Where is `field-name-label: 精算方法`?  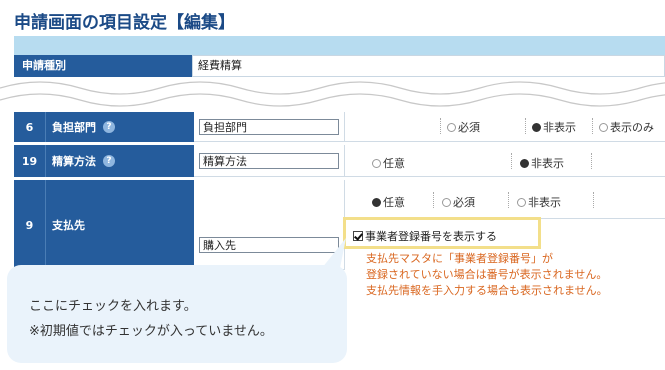 field-name-label: 精算方法 is located at coordinates (74, 161).